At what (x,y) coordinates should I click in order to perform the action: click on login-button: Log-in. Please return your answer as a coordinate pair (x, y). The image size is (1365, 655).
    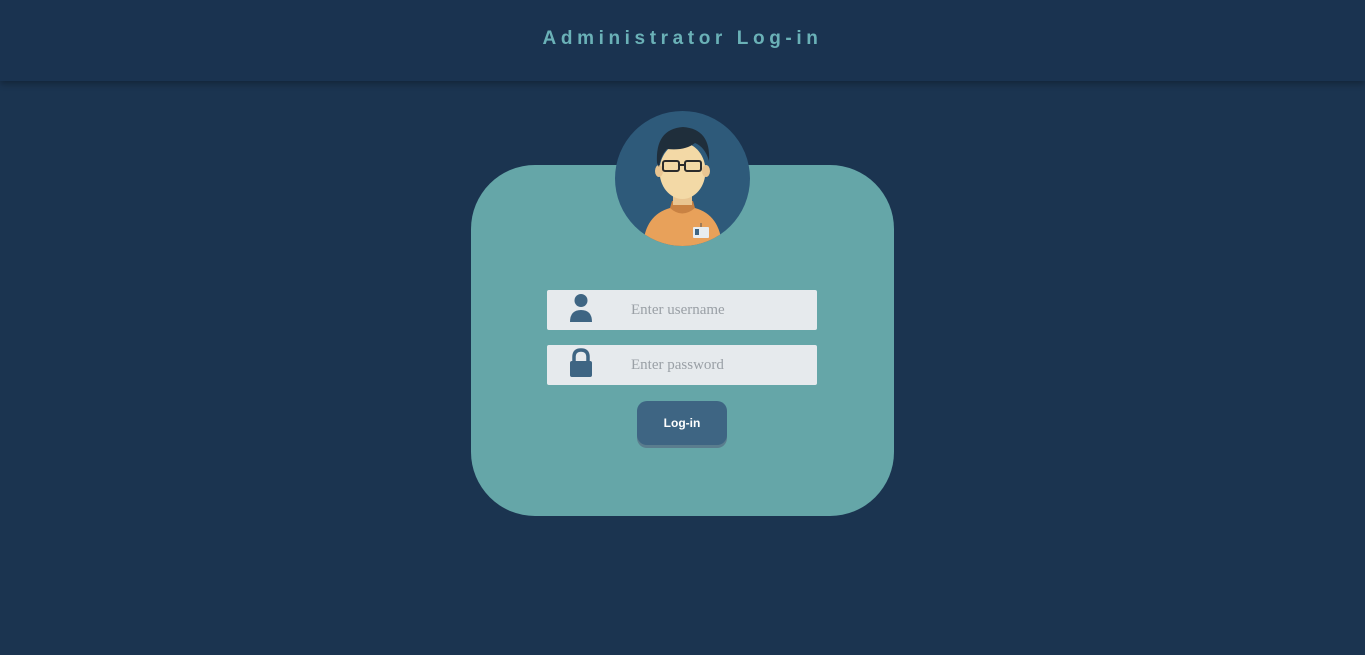
    Looking at the image, I should click on (682, 423).